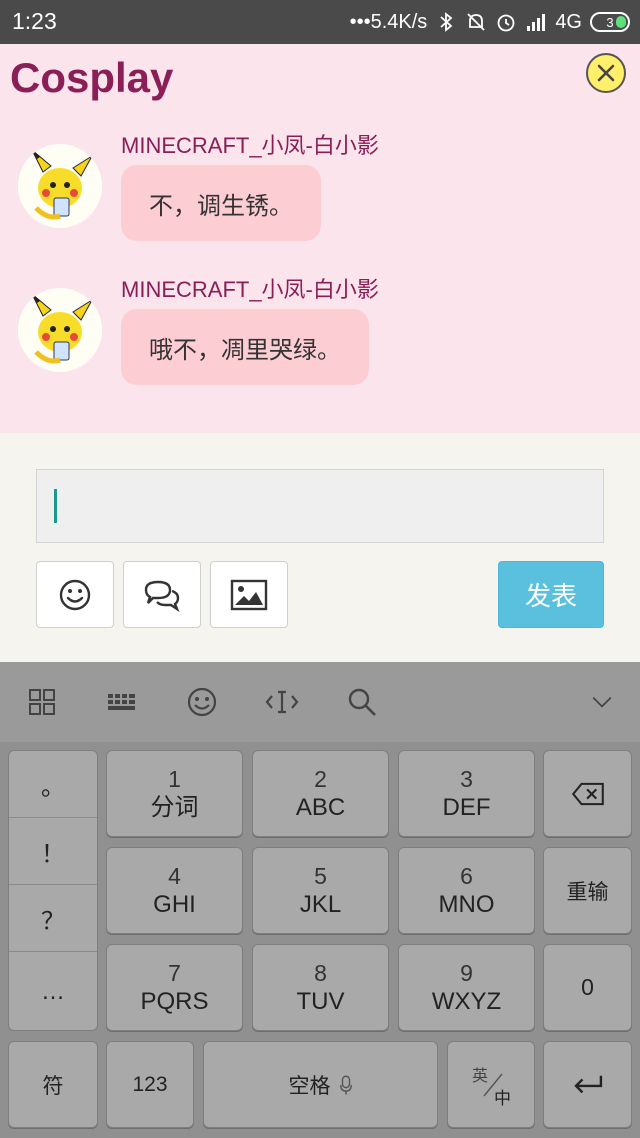 This screenshot has width=640, height=1138. Describe the element at coordinates (536, 22) in the screenshot. I see `signal-icon` at that location.